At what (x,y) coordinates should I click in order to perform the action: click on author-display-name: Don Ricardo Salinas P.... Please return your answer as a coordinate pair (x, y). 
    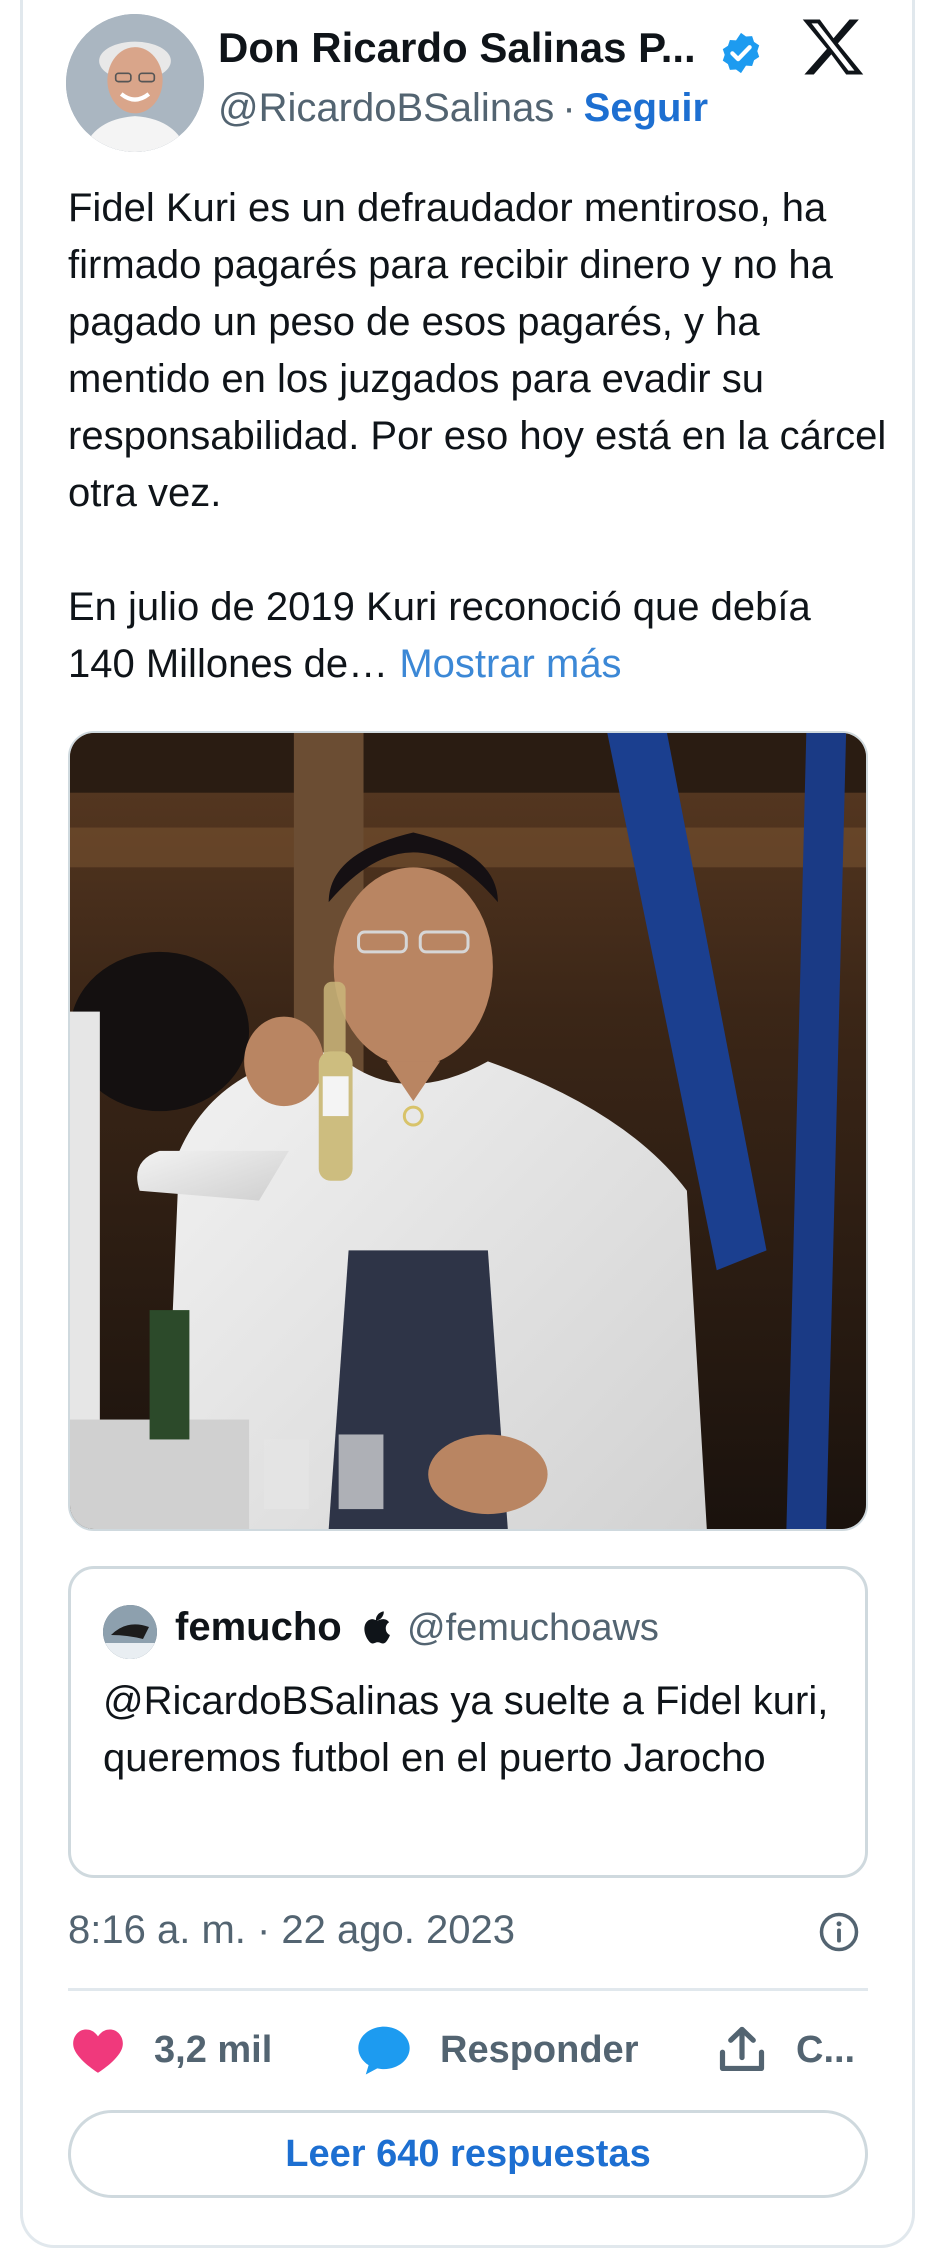
    Looking at the image, I should click on (457, 48).